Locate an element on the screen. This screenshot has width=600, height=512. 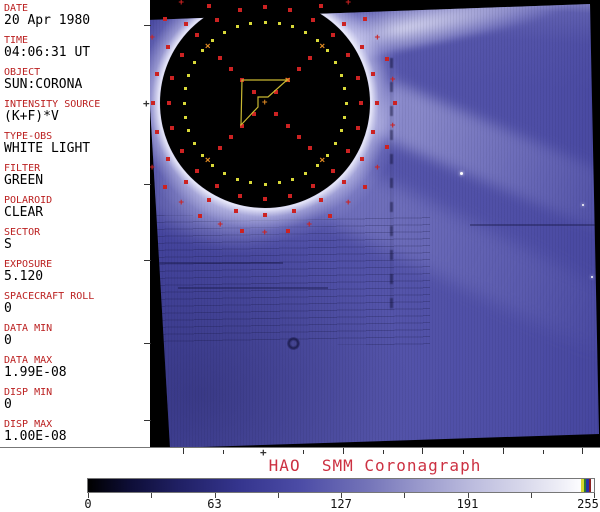
metadata-label: SECTOR is located at coordinates (22, 232).